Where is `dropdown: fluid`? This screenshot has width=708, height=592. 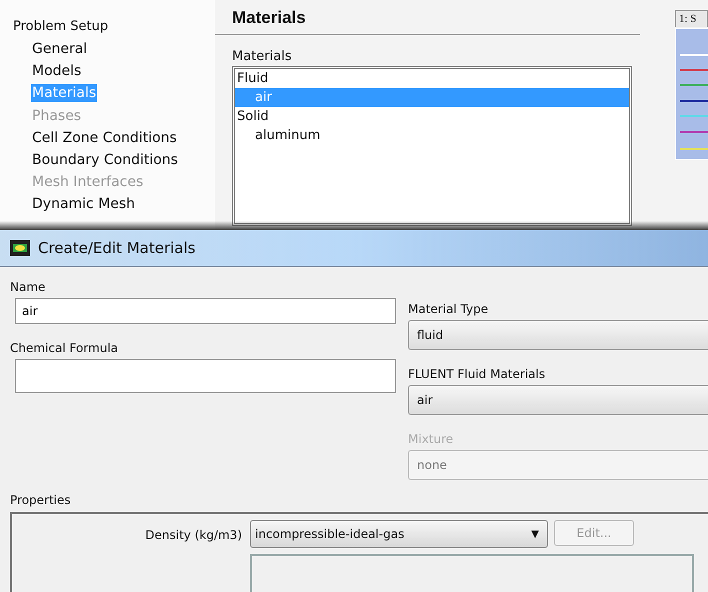
dropdown: fluid is located at coordinates (558, 335).